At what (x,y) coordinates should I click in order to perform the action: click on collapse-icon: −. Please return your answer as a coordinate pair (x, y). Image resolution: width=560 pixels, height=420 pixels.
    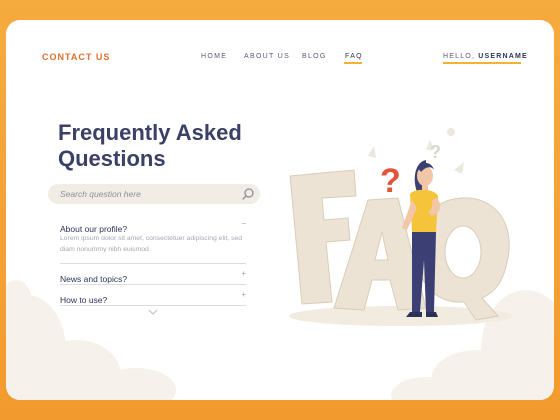
    Looking at the image, I should click on (243, 223).